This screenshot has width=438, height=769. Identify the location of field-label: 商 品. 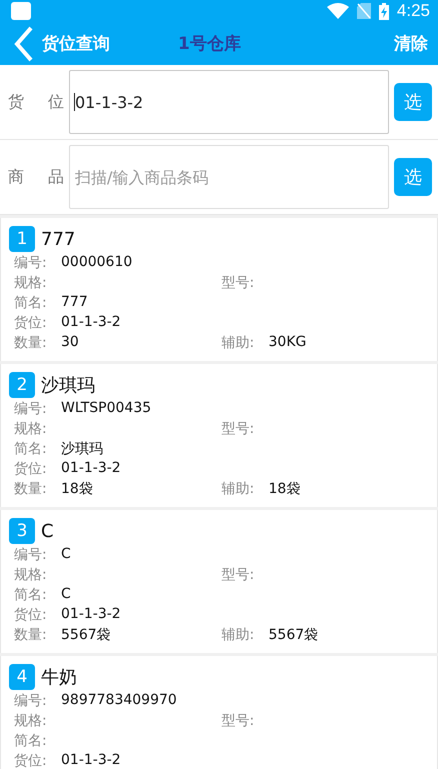
(36, 177).